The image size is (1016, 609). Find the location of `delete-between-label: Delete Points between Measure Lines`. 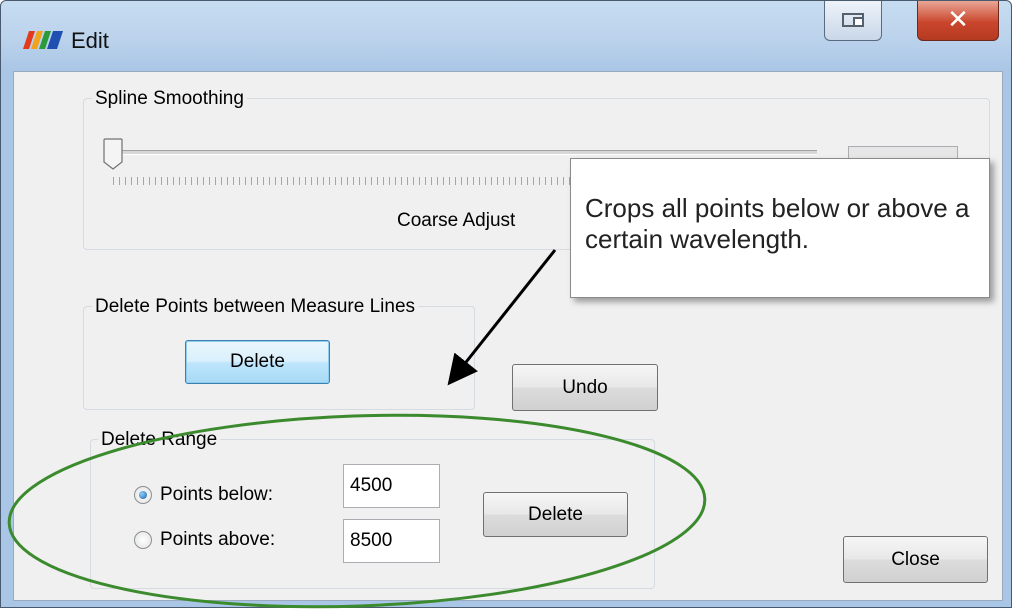

delete-between-label: Delete Points between Measure Lines is located at coordinates (255, 307).